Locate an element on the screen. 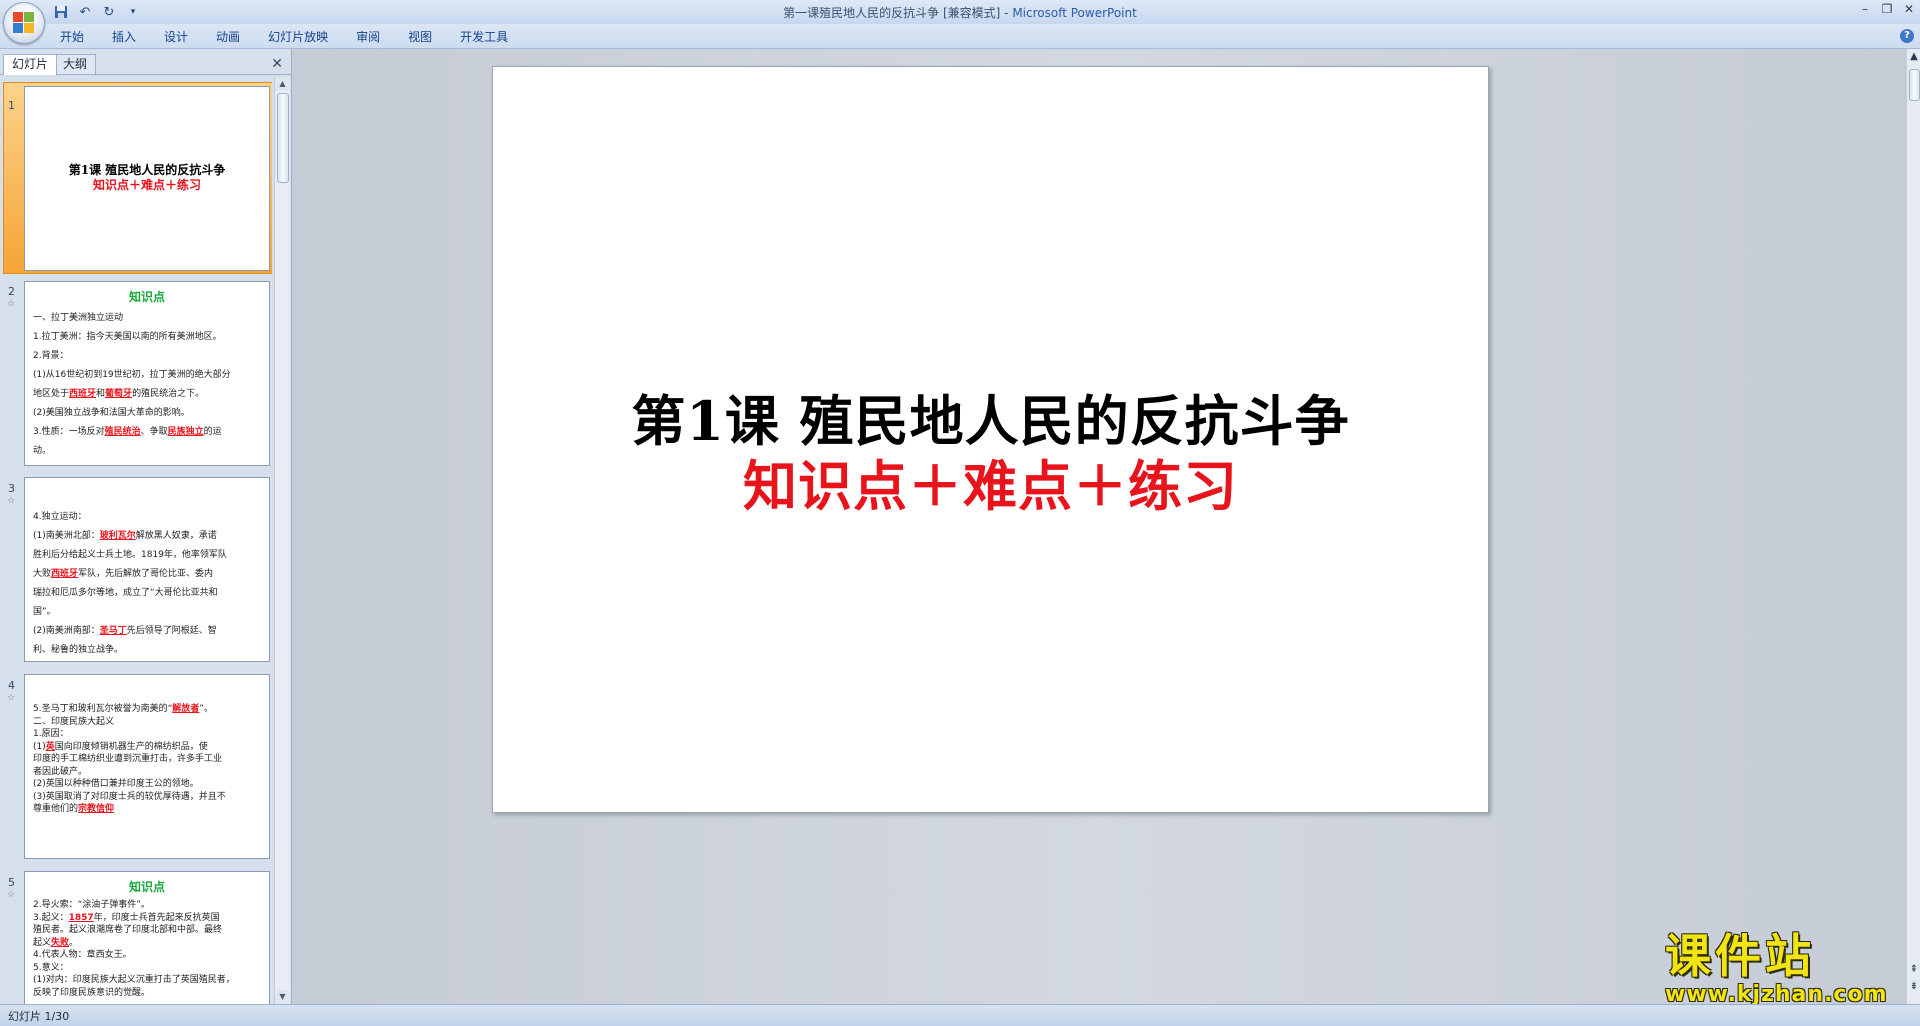  text-run: 解放黑人奴隶，承诺 is located at coordinates (176, 536).